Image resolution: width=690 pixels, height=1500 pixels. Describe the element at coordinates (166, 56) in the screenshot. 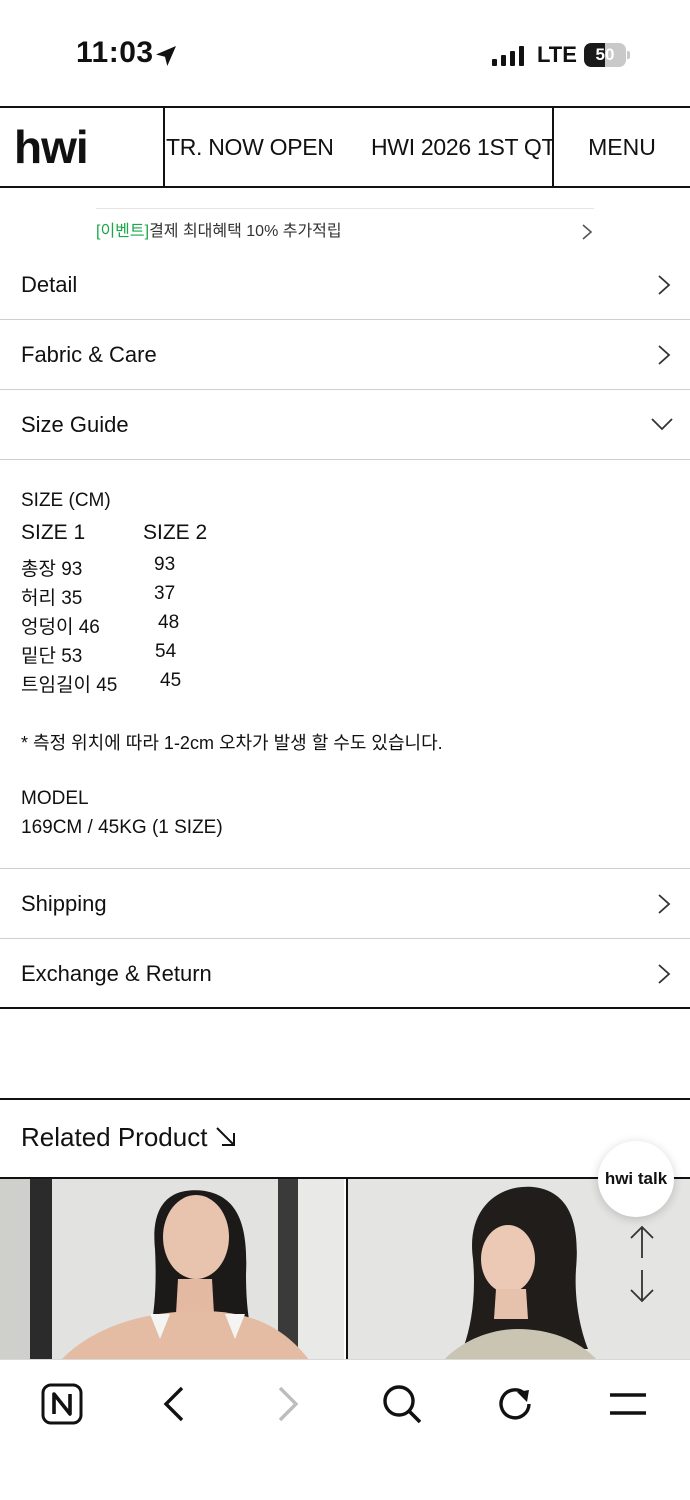

I see `location-arrow-icon` at that location.